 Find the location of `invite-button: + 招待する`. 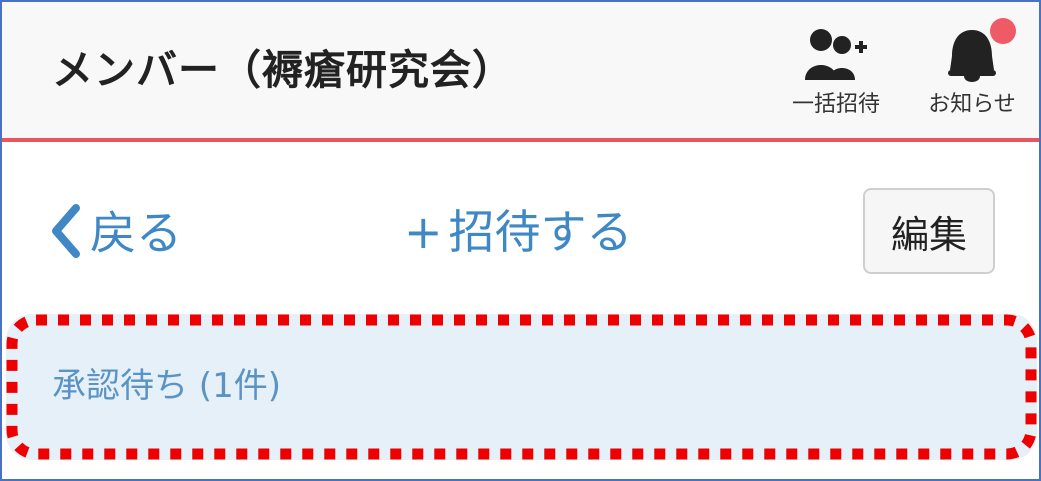

invite-button: + 招待する is located at coordinates (518, 232).